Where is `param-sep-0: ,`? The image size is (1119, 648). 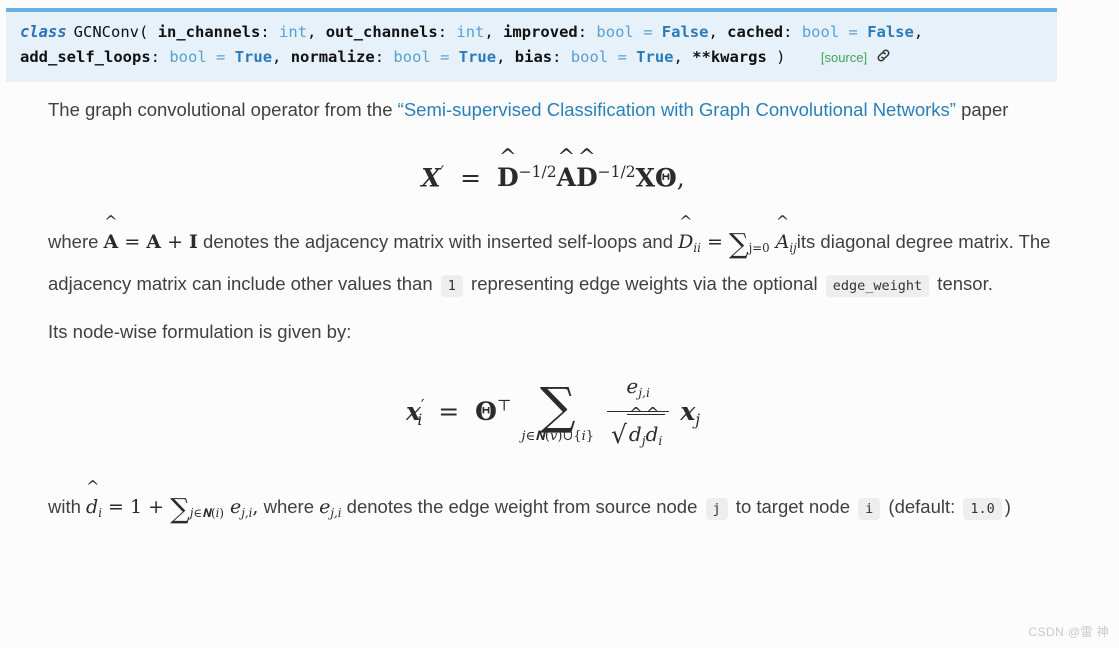 param-sep-0: , is located at coordinates (312, 32).